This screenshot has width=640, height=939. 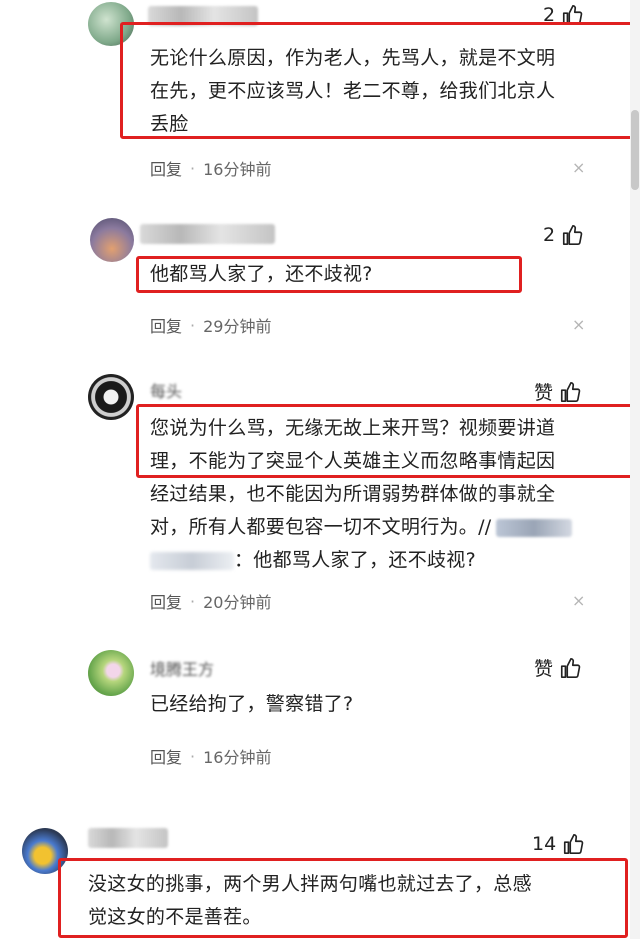 I want to click on comment-line: 您说为什么骂，无缘无故上来开骂？视频要讲道, so click(x=353, y=428).